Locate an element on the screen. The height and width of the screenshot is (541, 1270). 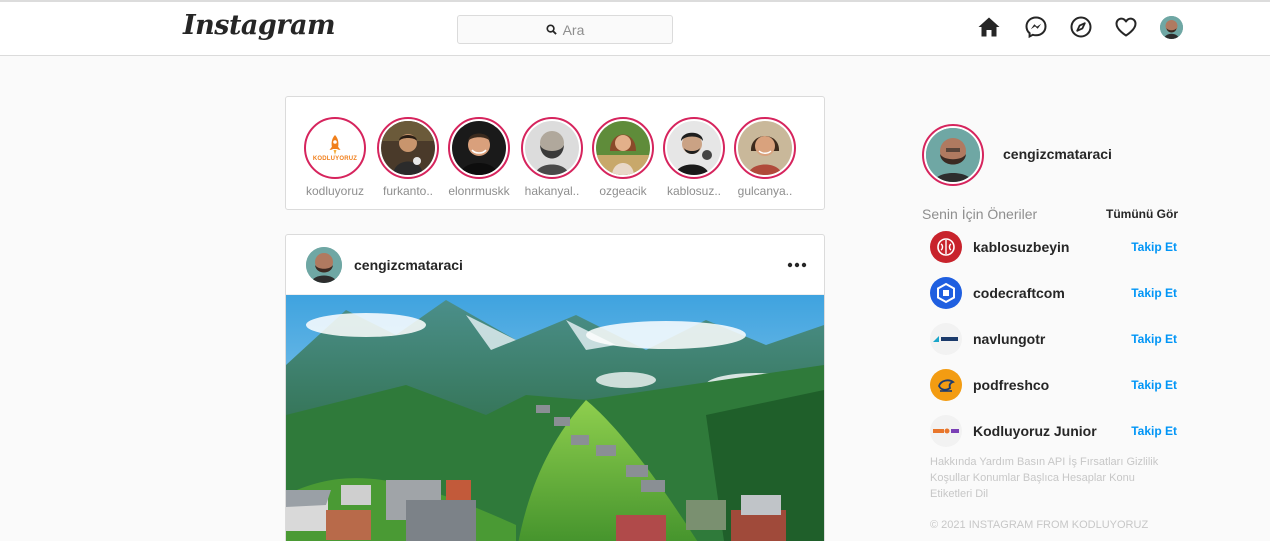
avatar-svg is located at coordinates (953, 155).